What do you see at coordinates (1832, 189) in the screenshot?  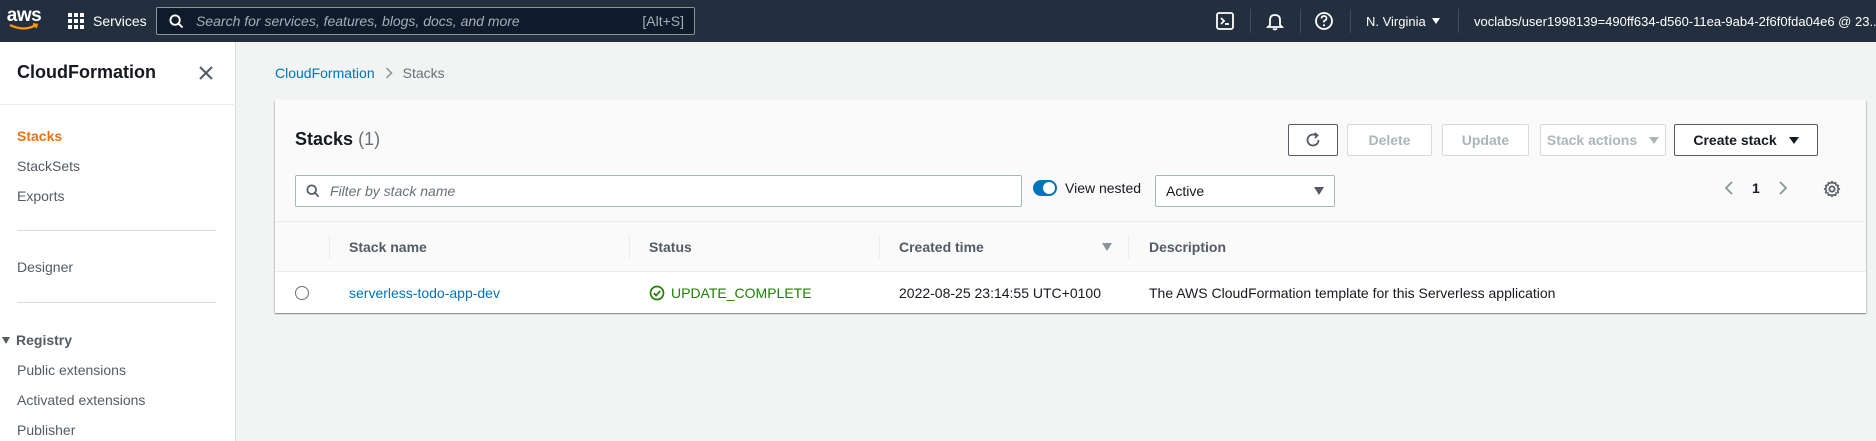 I see `gear-icon` at bounding box center [1832, 189].